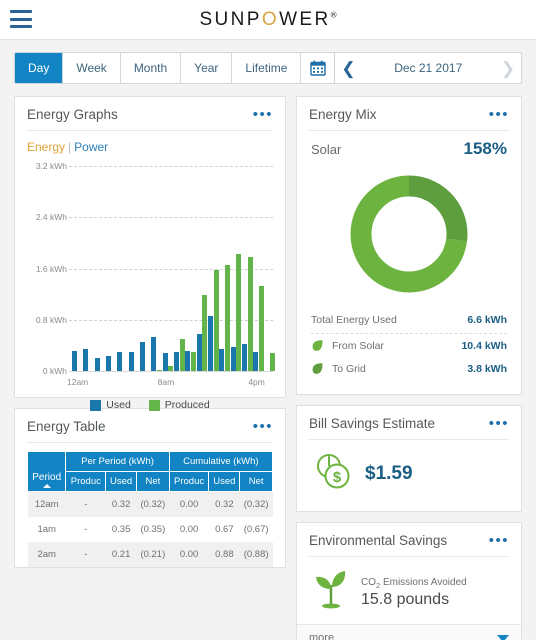 This screenshot has height=640, width=536. I want to click on header-period: Period, so click(47, 471).